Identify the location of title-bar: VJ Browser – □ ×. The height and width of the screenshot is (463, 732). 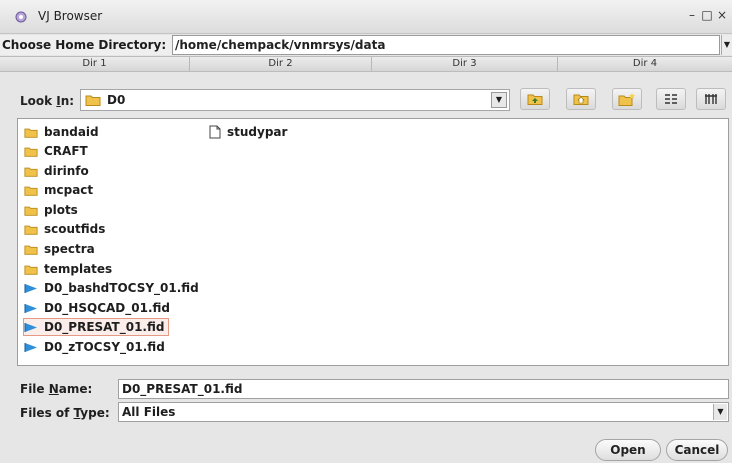
(366, 17).